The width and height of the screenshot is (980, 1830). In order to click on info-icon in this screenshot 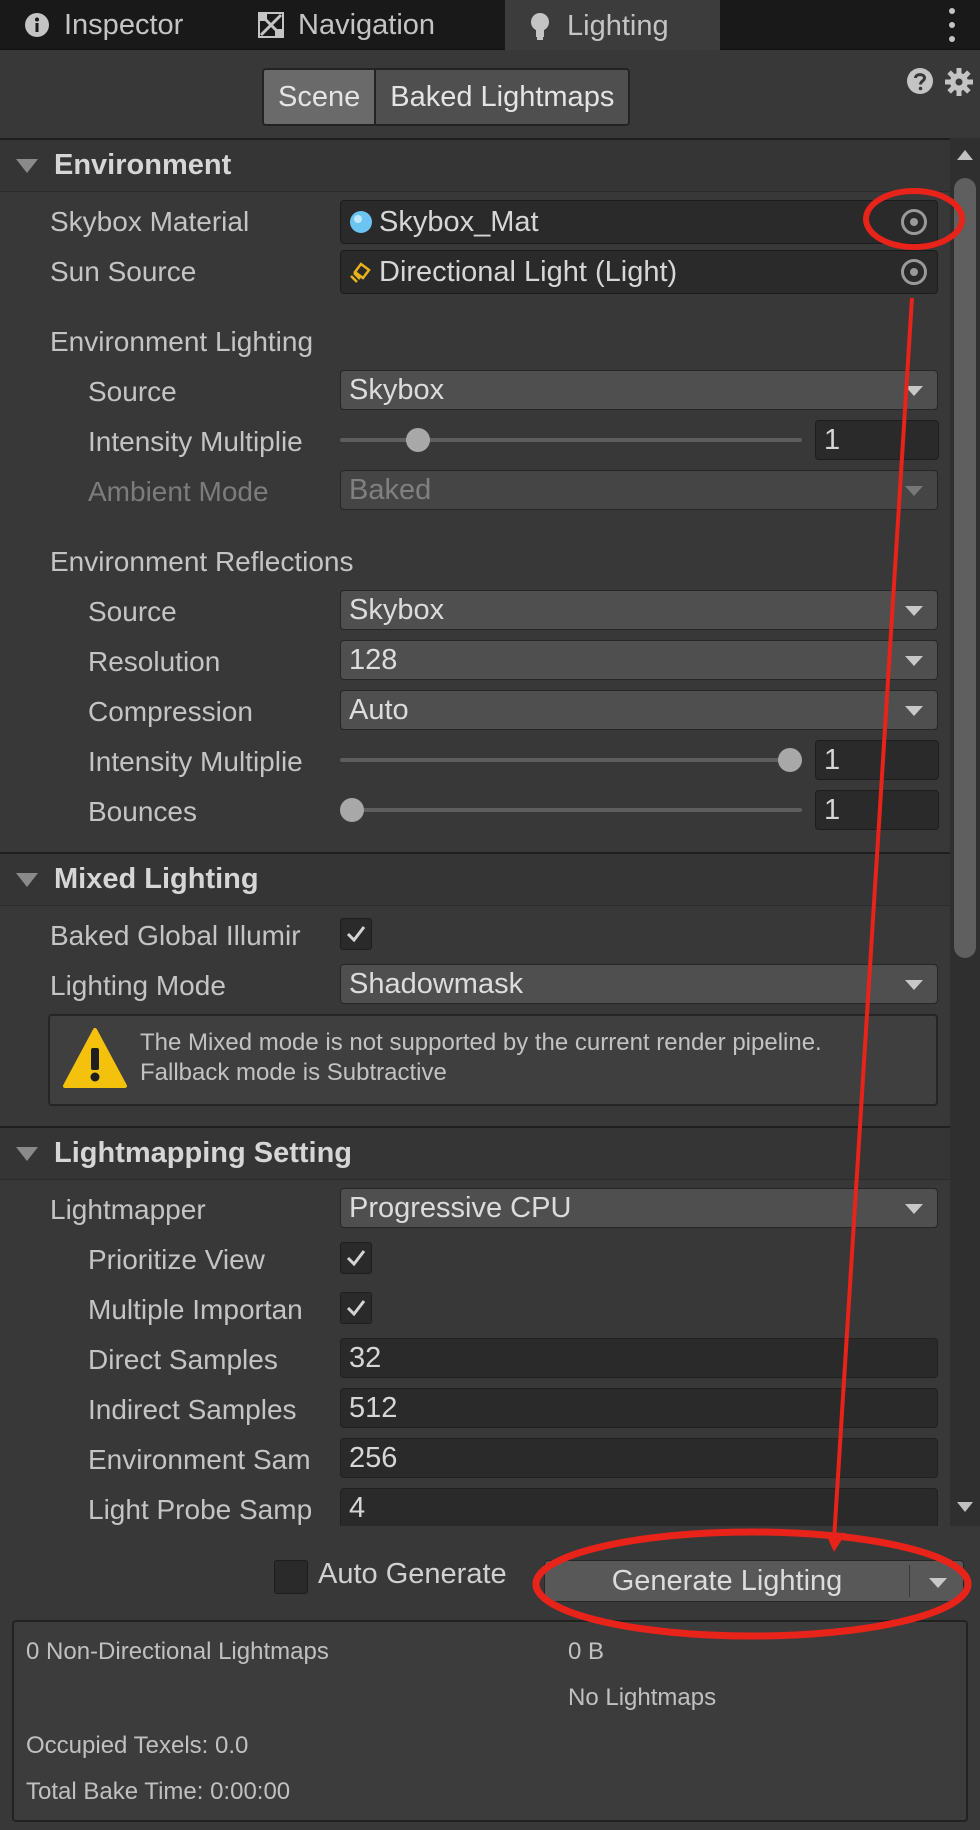, I will do `click(37, 25)`.